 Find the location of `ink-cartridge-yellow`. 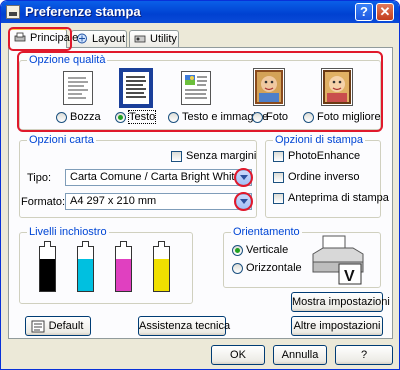

ink-cartridge-yellow is located at coordinates (161, 266).